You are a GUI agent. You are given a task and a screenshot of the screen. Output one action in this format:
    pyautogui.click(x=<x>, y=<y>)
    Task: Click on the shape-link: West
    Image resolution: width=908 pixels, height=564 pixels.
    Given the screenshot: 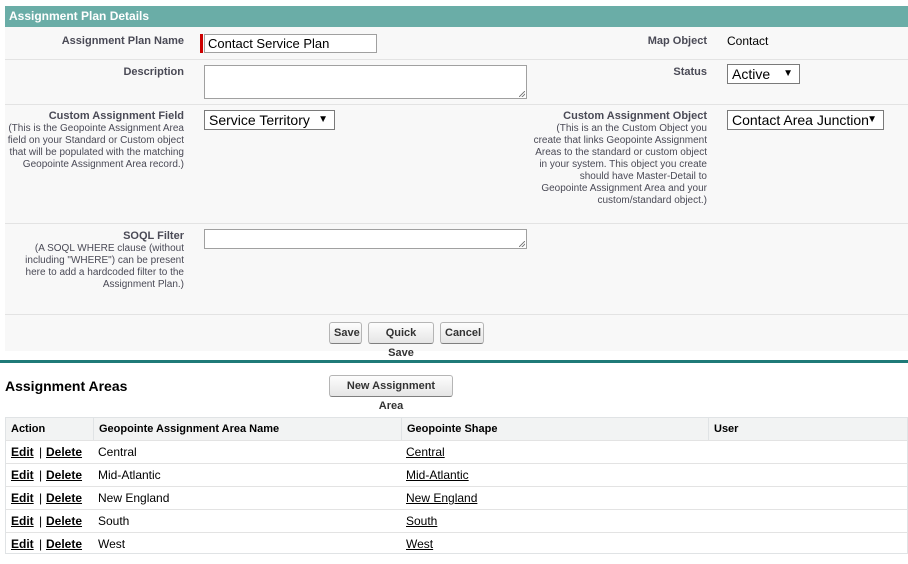 What is the action you would take?
    pyautogui.click(x=419, y=544)
    